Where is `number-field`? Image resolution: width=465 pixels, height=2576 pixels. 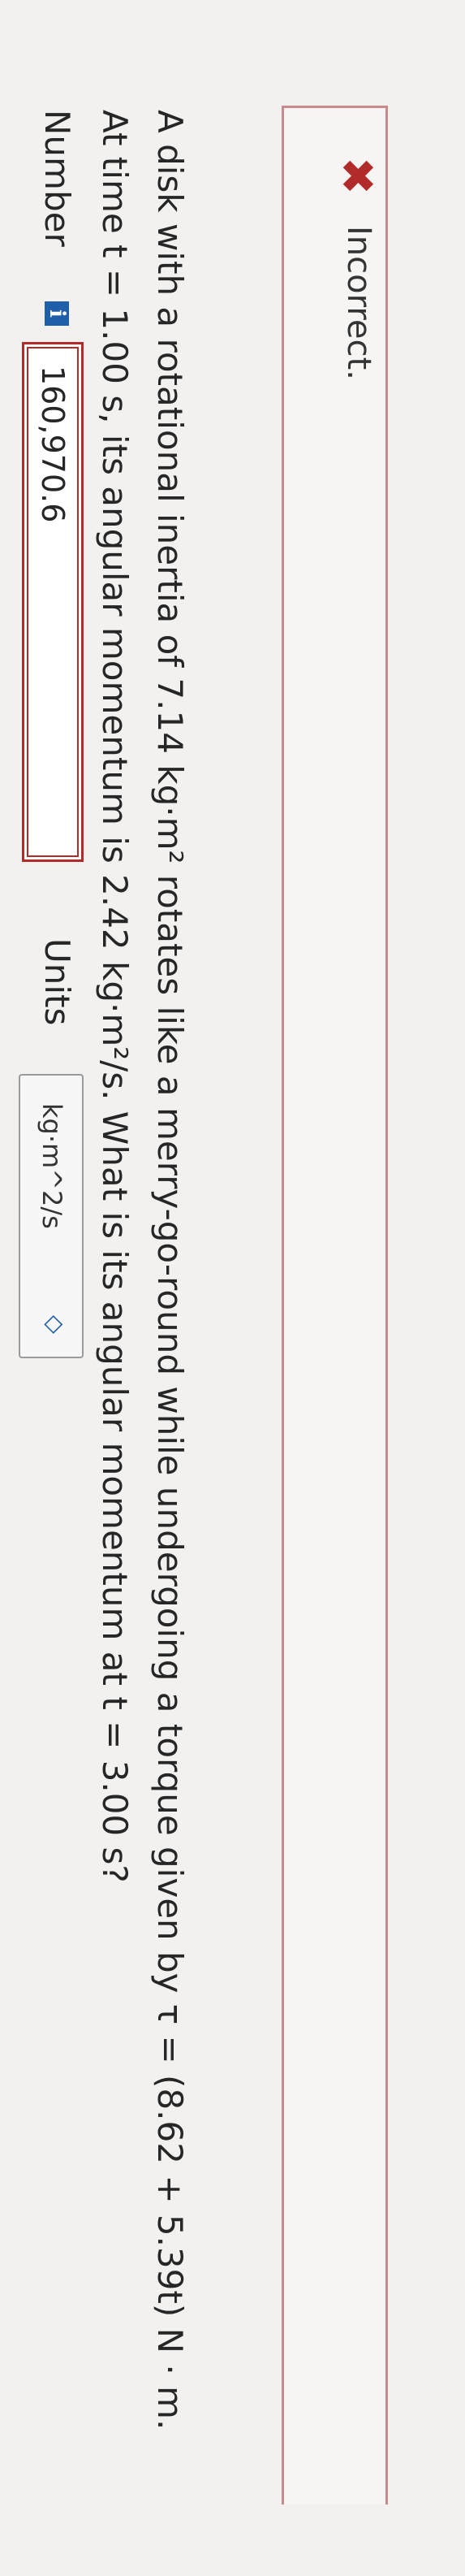
number-field is located at coordinates (53, 602).